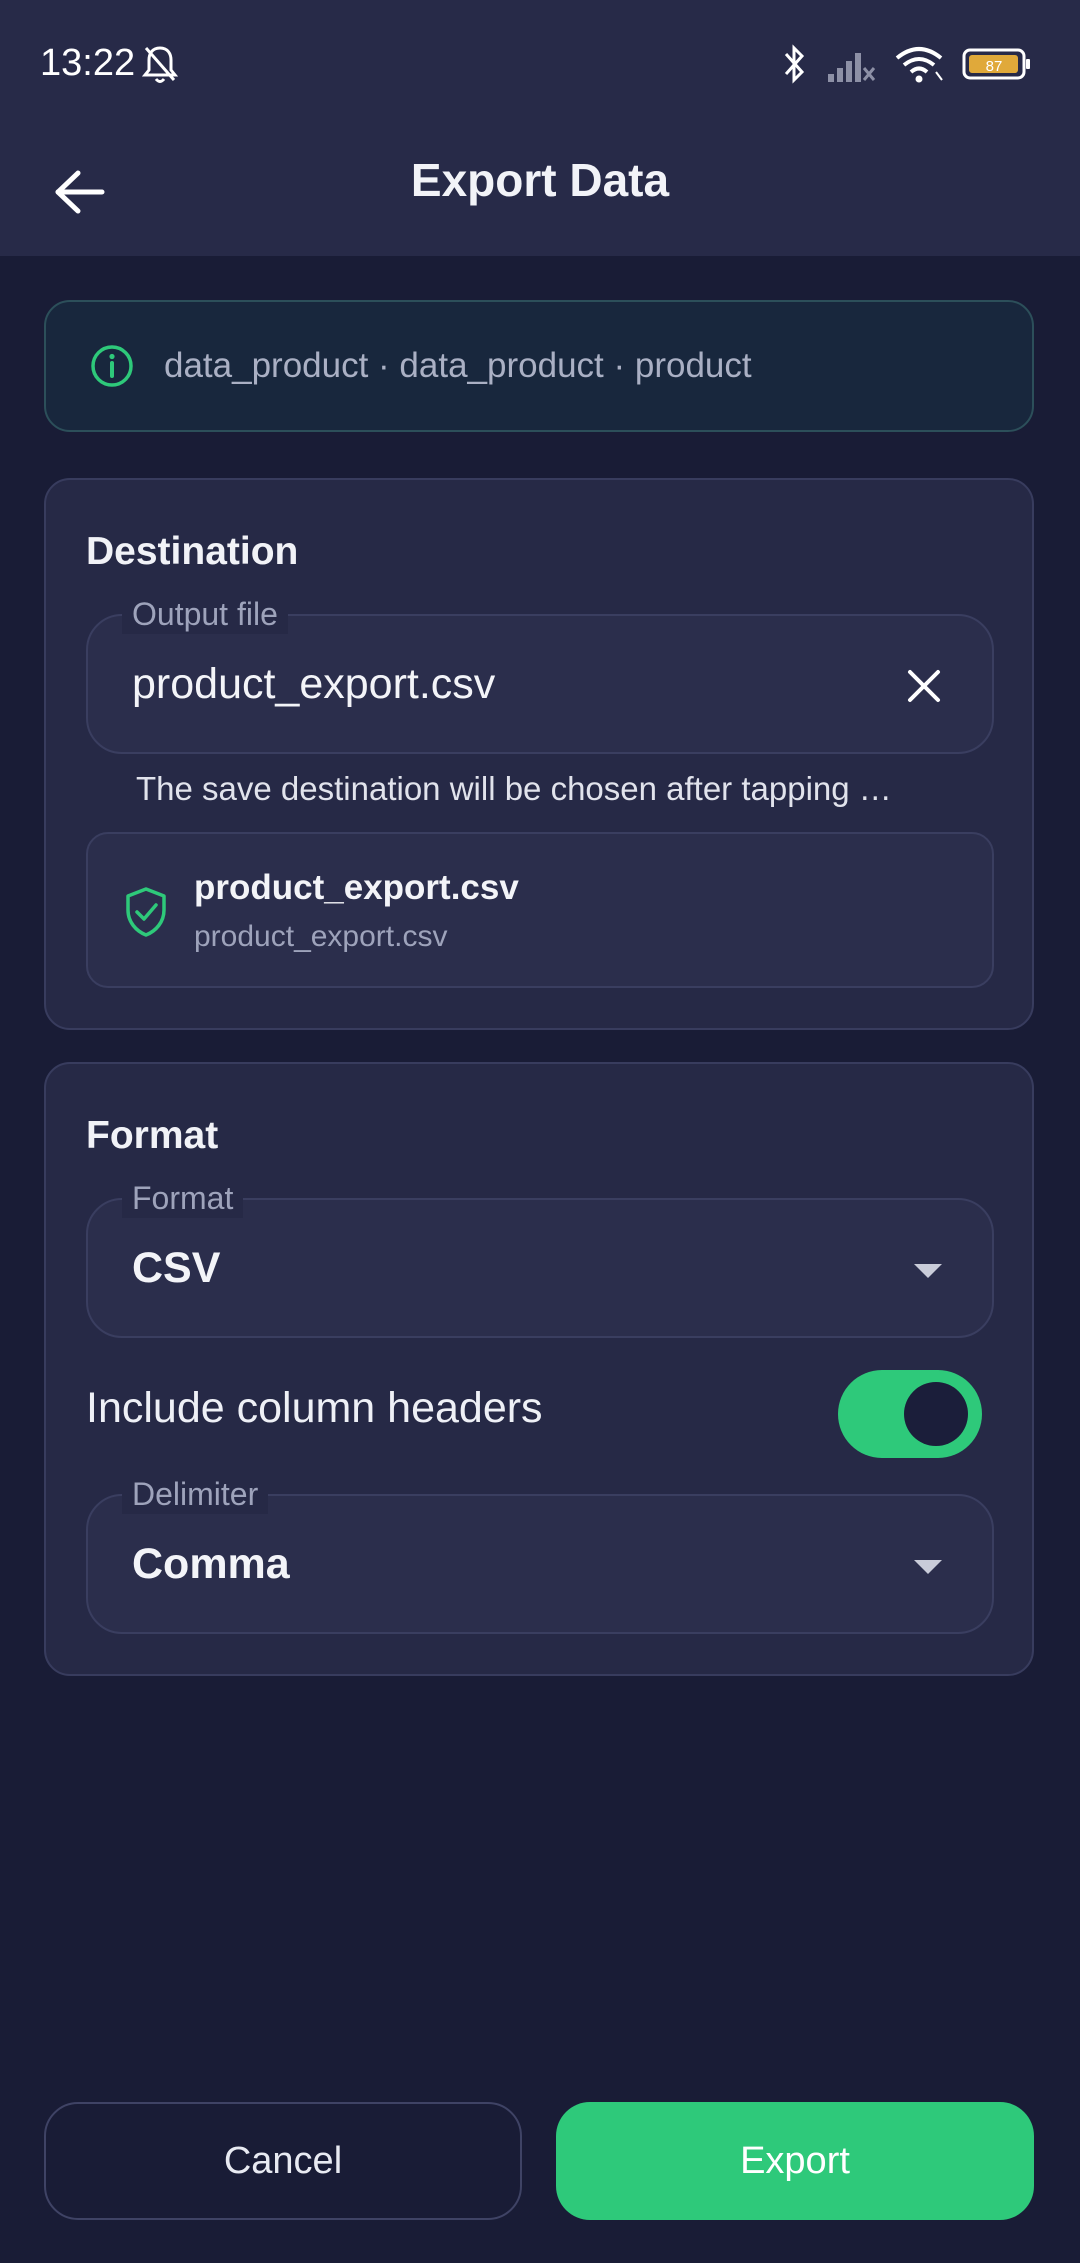  Describe the element at coordinates (356, 887) in the screenshot. I see `file-preview-name: product_export.csv` at that location.